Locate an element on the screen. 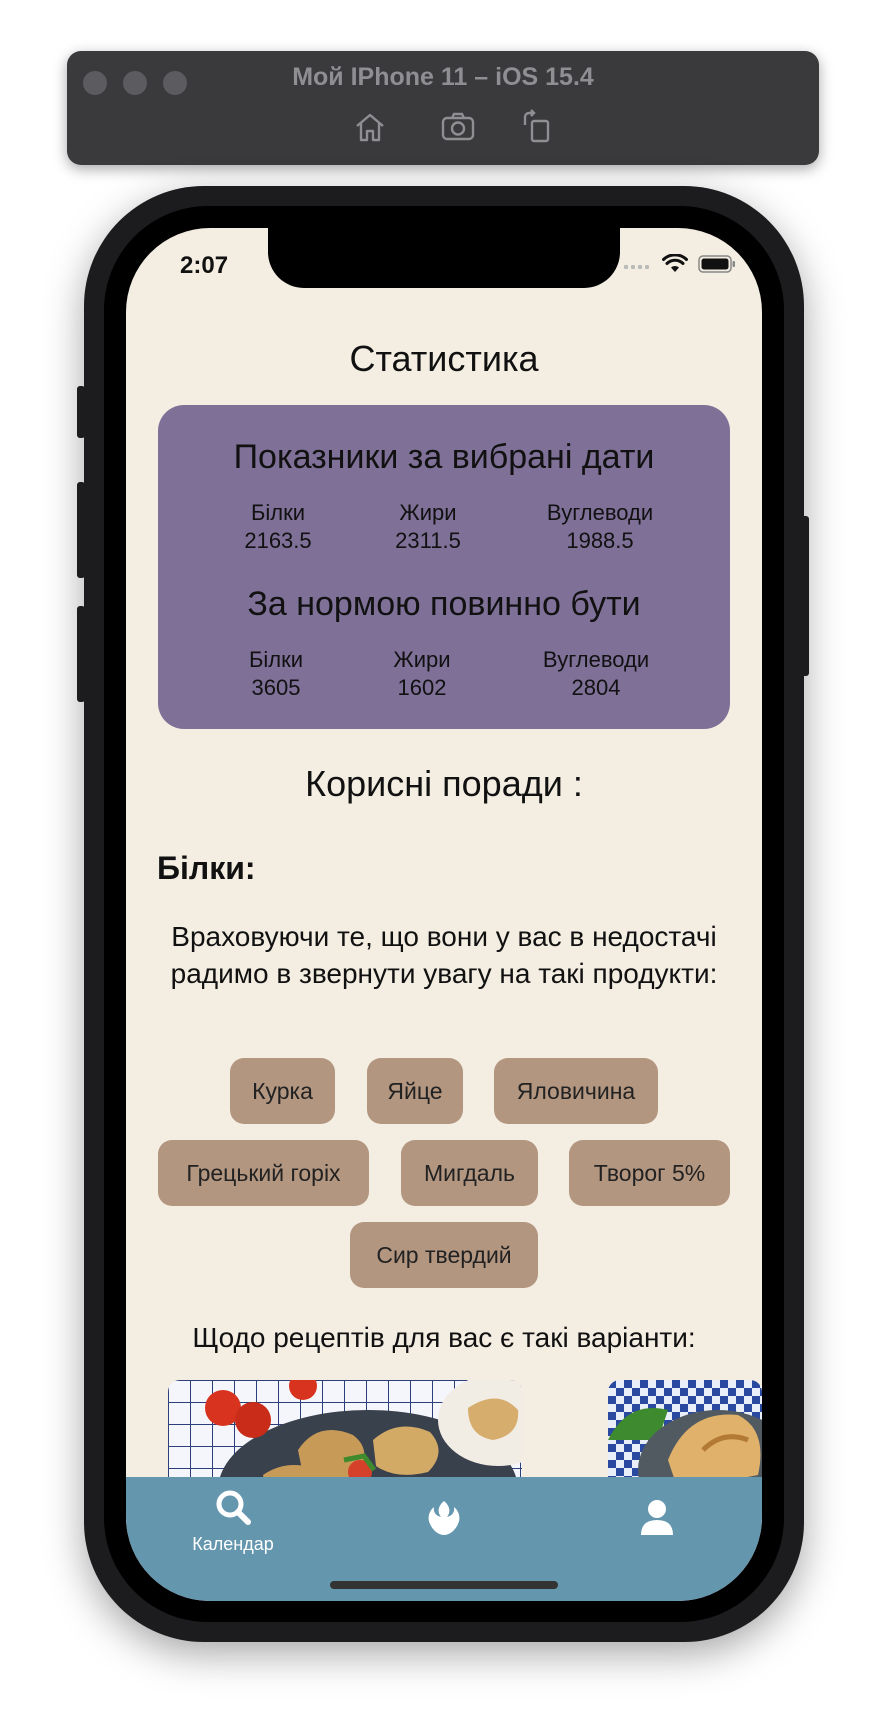 Image resolution: width=886 pixels, height=1728 pixels. product-chip: Яйце is located at coordinates (415, 1091).